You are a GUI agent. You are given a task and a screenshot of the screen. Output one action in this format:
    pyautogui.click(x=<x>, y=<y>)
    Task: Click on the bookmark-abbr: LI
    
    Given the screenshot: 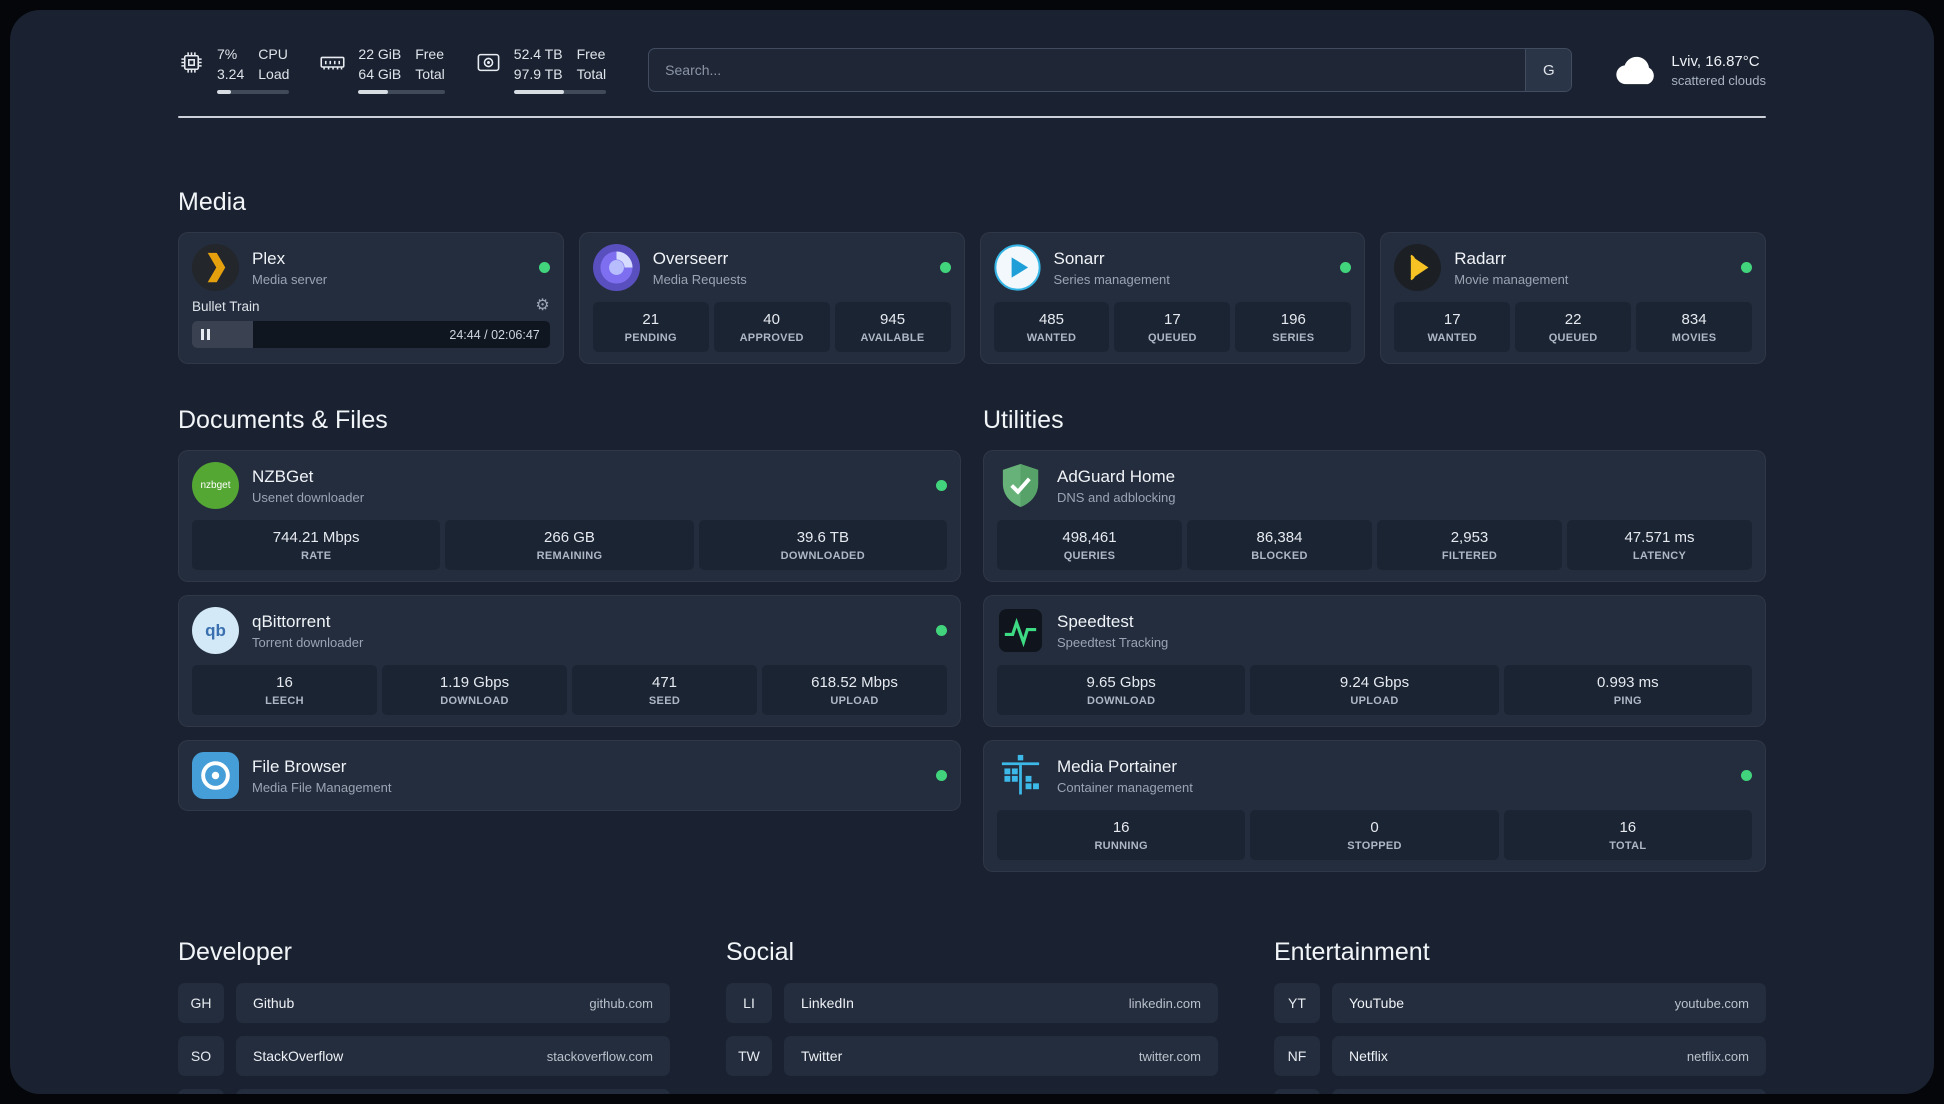 What is the action you would take?
    pyautogui.click(x=749, y=1003)
    